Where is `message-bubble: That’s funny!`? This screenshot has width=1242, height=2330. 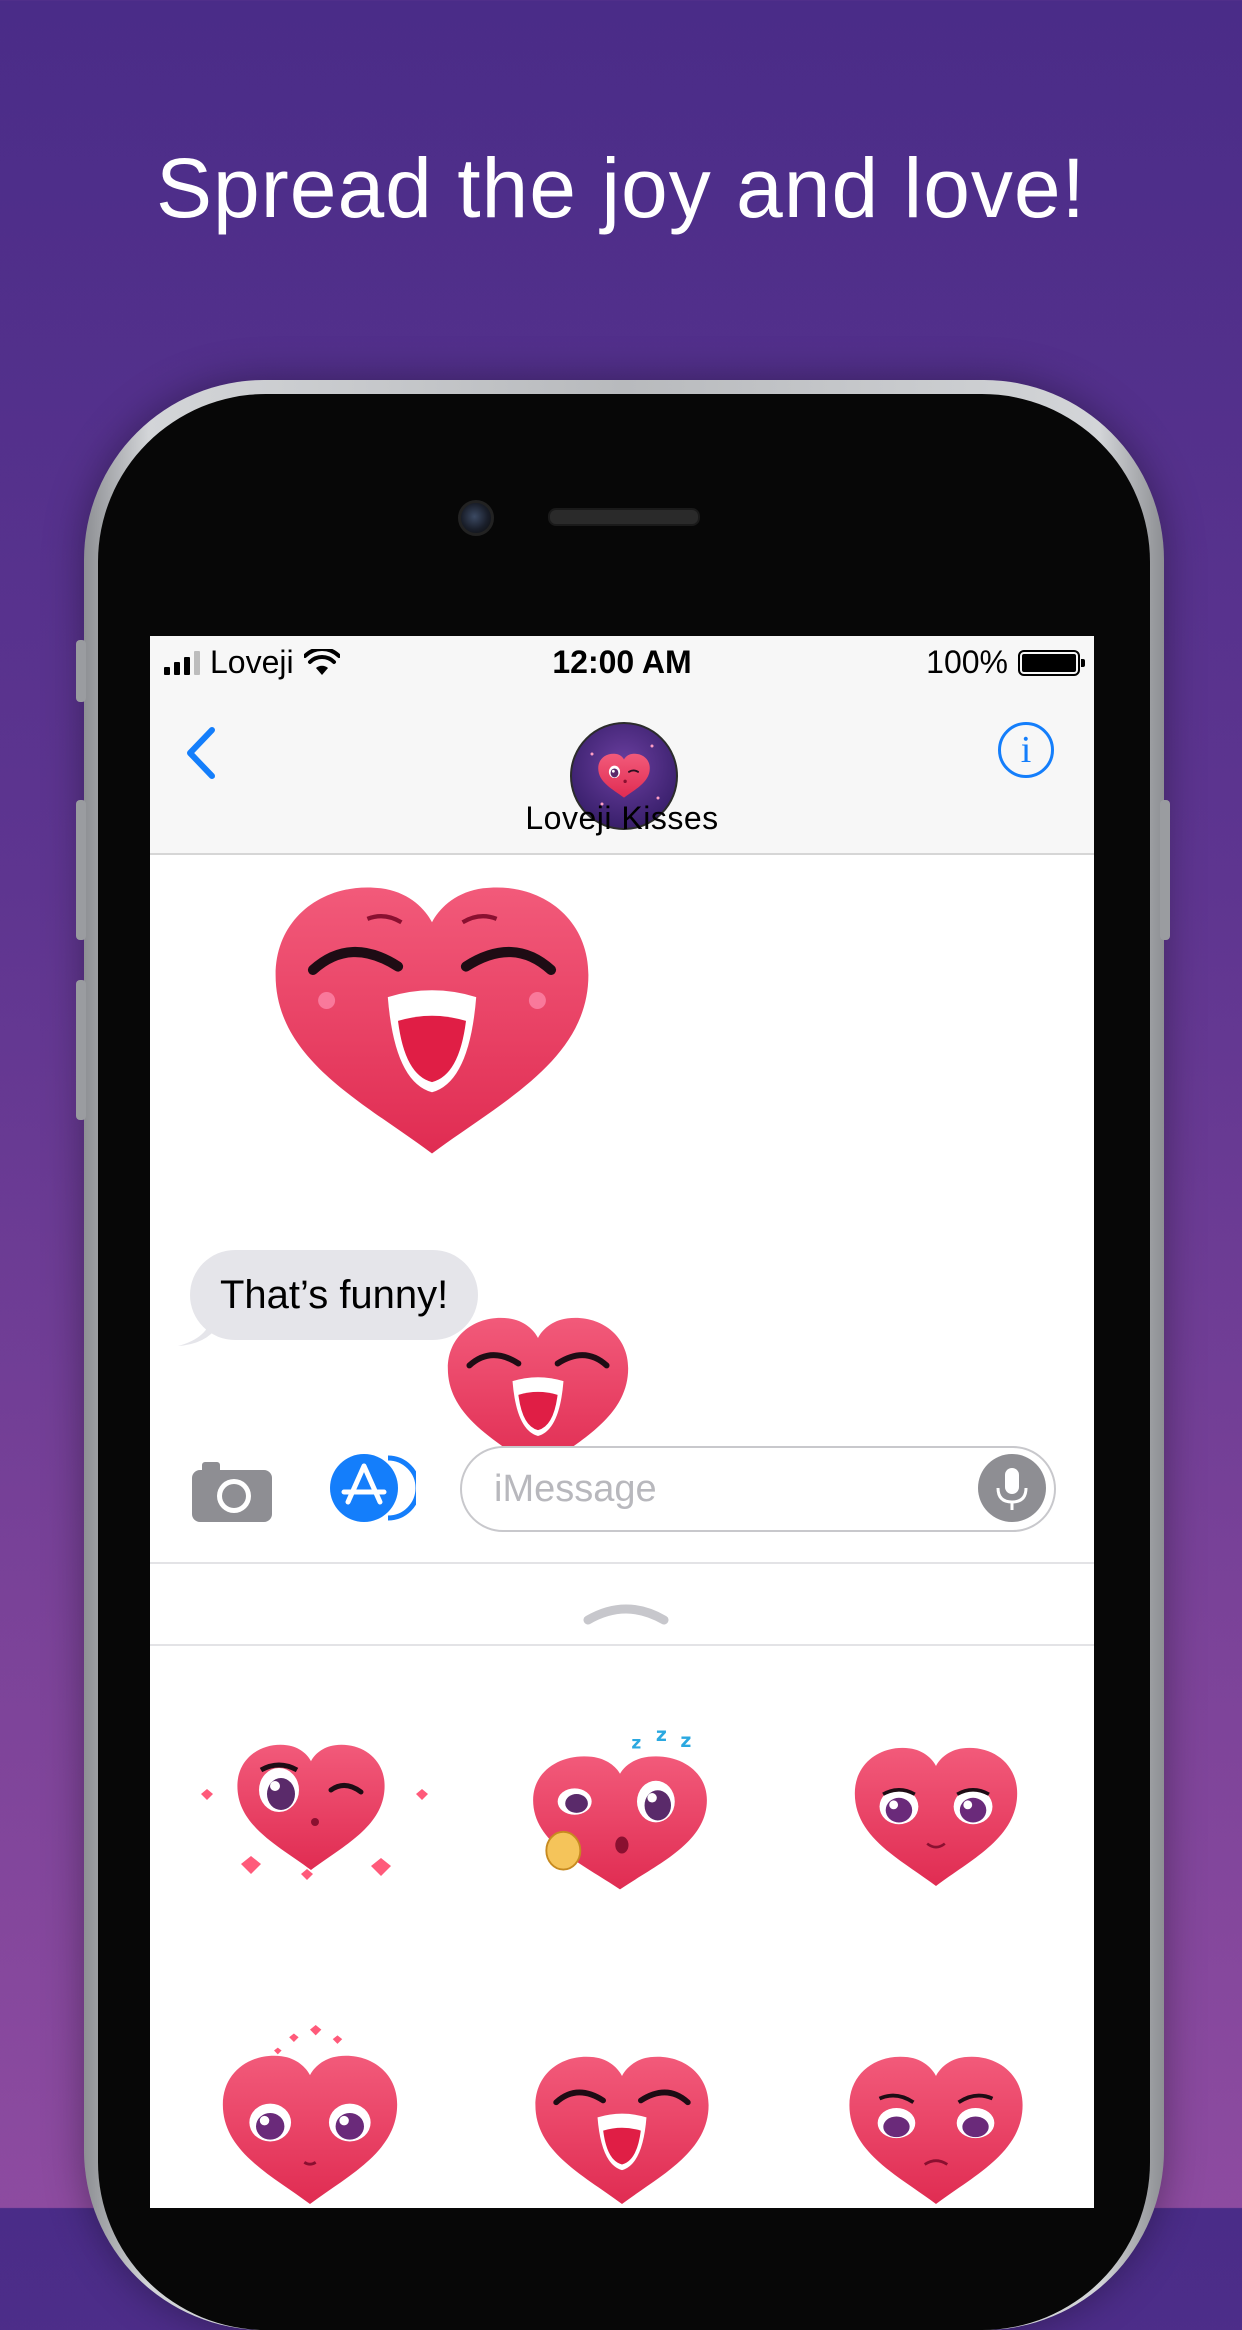 message-bubble: That’s funny! is located at coordinates (334, 1295).